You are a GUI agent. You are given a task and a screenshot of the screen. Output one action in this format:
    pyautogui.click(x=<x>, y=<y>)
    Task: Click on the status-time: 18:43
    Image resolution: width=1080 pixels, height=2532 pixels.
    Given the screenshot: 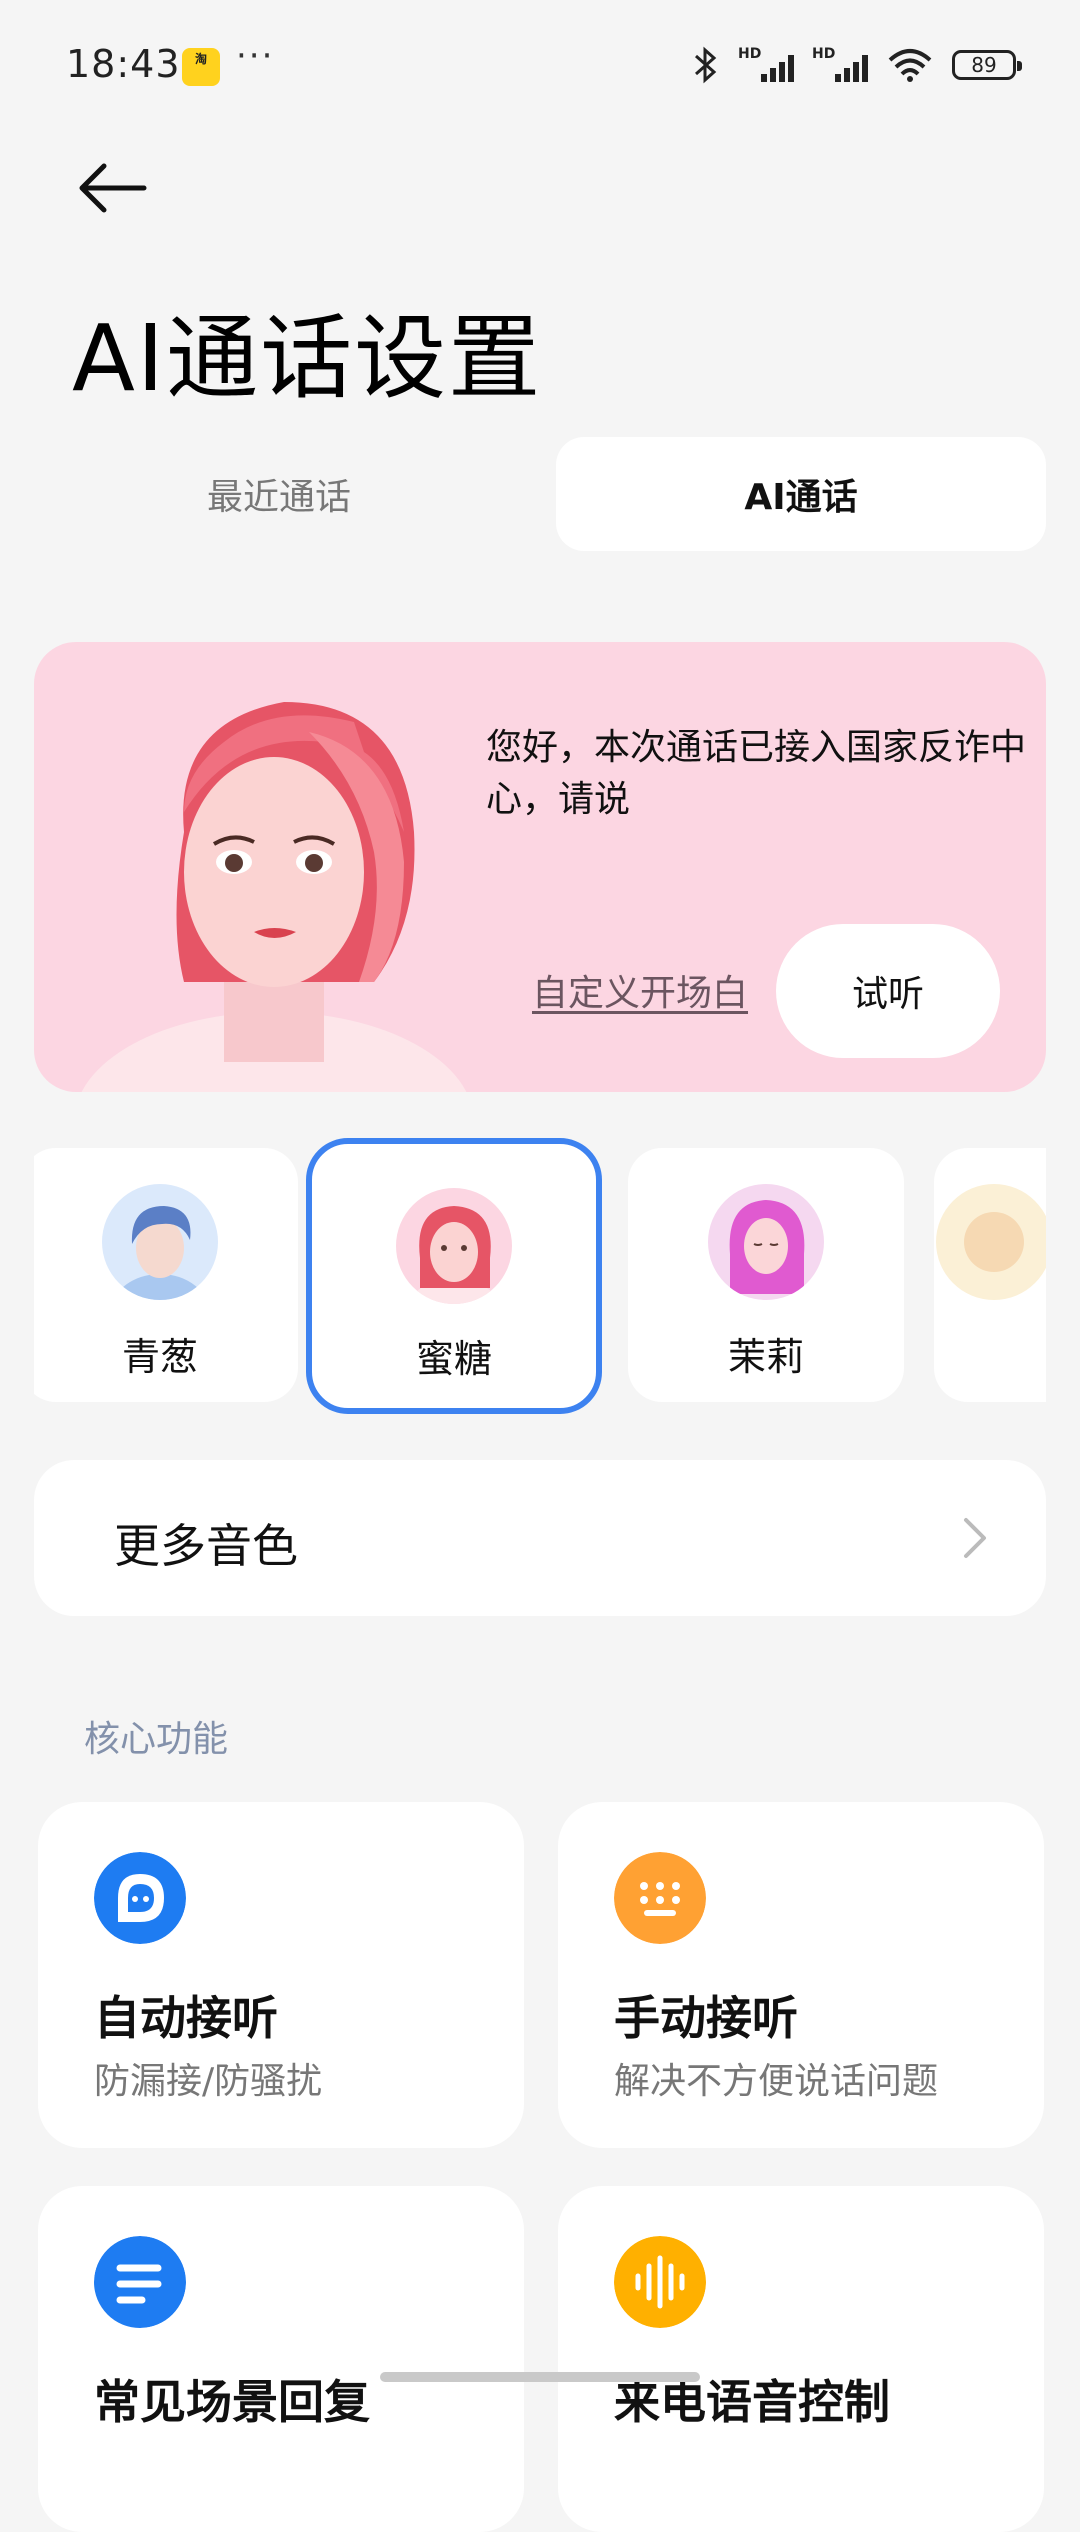 What is the action you would take?
    pyautogui.click(x=123, y=64)
    